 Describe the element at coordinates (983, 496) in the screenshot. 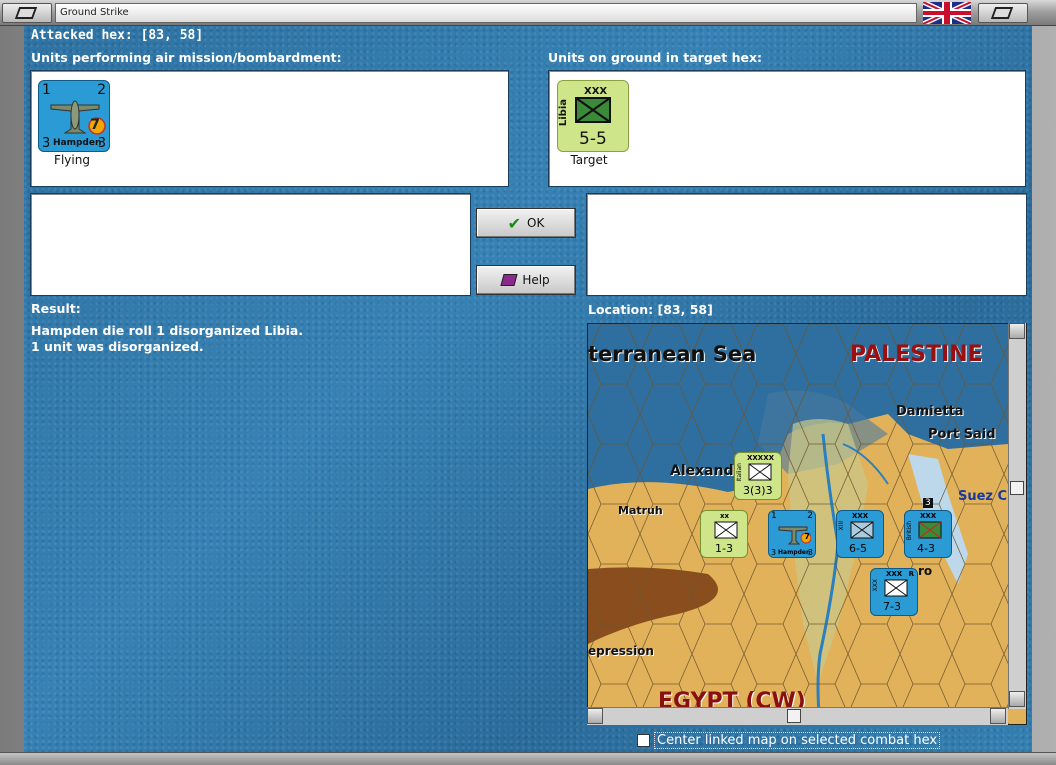

I see `map-label-suez: Suez C` at that location.